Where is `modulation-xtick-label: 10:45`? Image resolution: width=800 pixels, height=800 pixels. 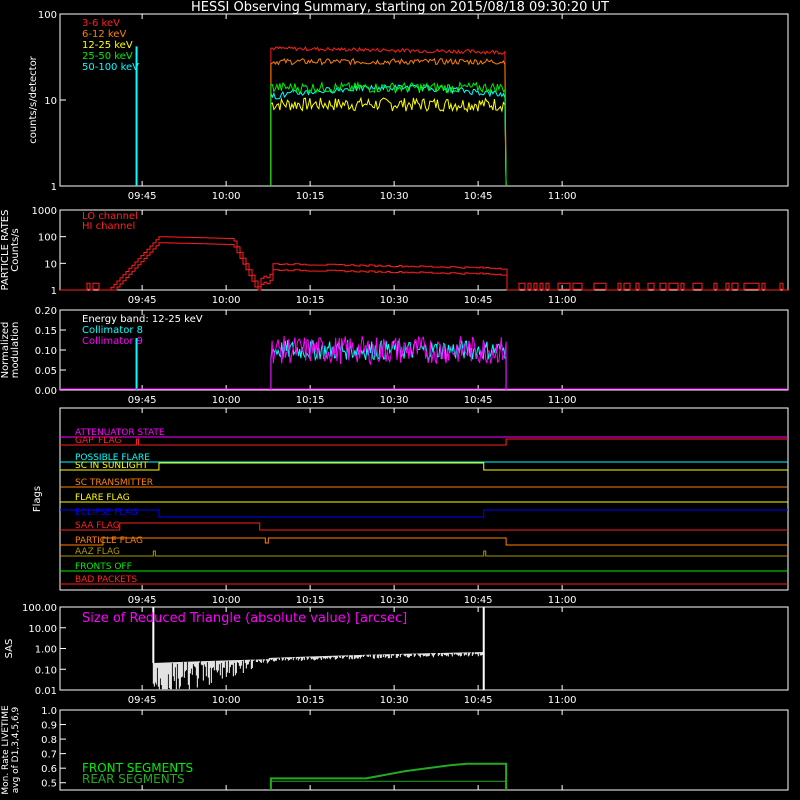
modulation-xtick-label: 10:45 is located at coordinates (478, 400).